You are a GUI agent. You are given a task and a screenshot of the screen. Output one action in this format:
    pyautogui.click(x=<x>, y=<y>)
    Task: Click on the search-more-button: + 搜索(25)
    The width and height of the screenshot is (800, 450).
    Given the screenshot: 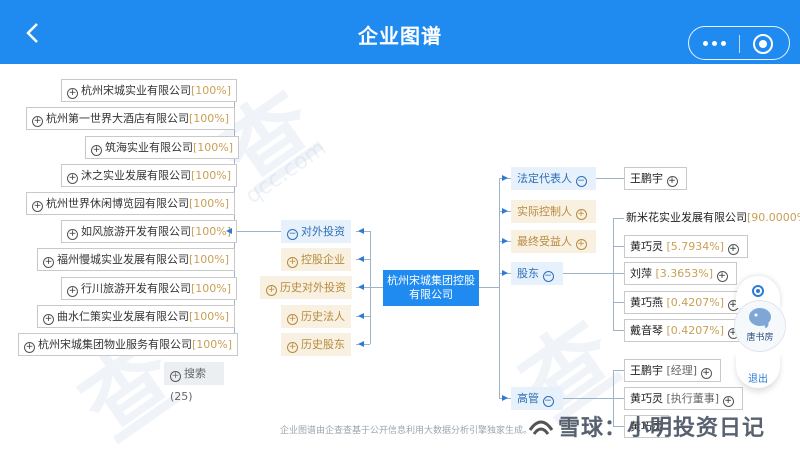 What is the action you would take?
    pyautogui.click(x=194, y=382)
    